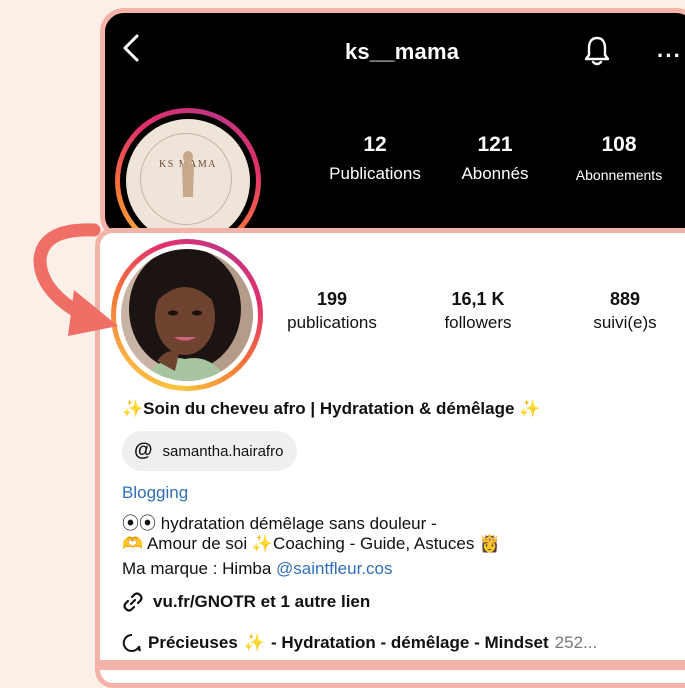 This screenshot has height=688, width=685. What do you see at coordinates (390, 665) in the screenshot?
I see `card-bottom-edge` at bounding box center [390, 665].